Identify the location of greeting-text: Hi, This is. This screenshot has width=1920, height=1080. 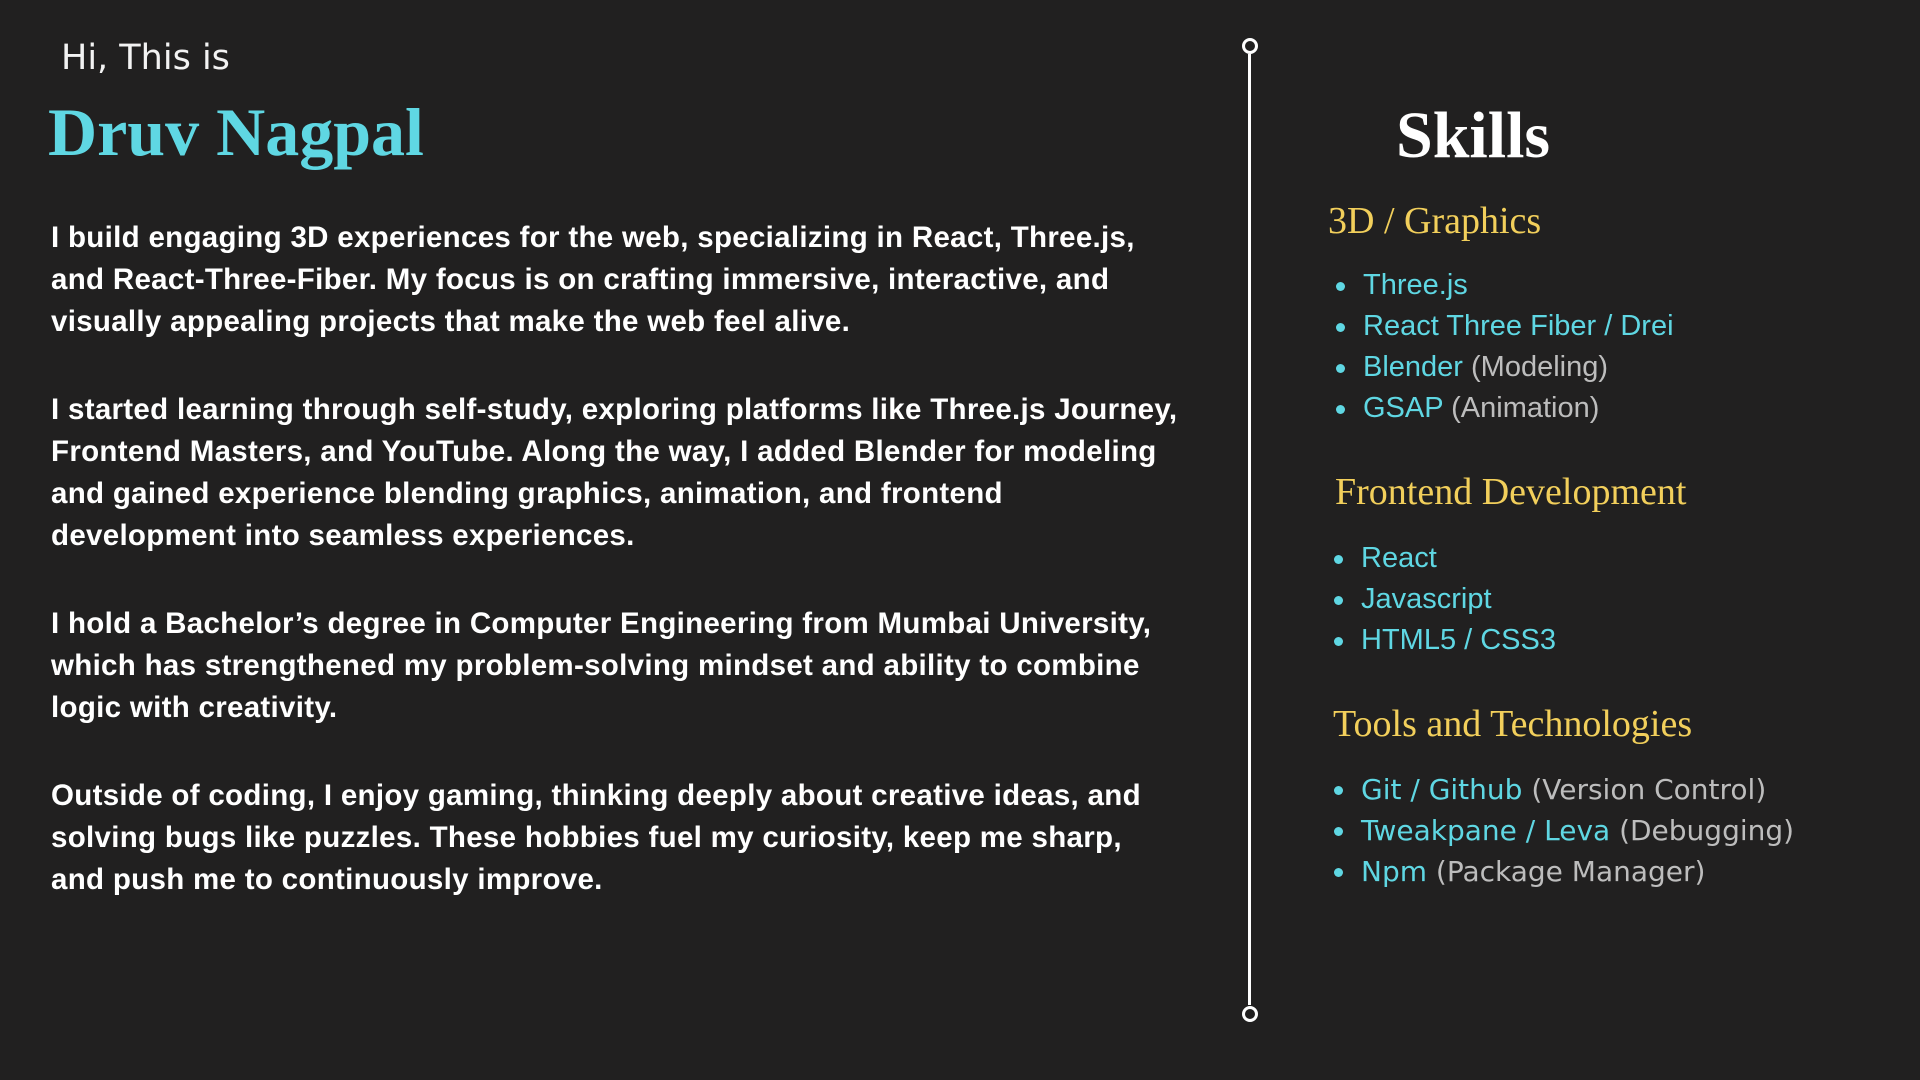
(145, 58).